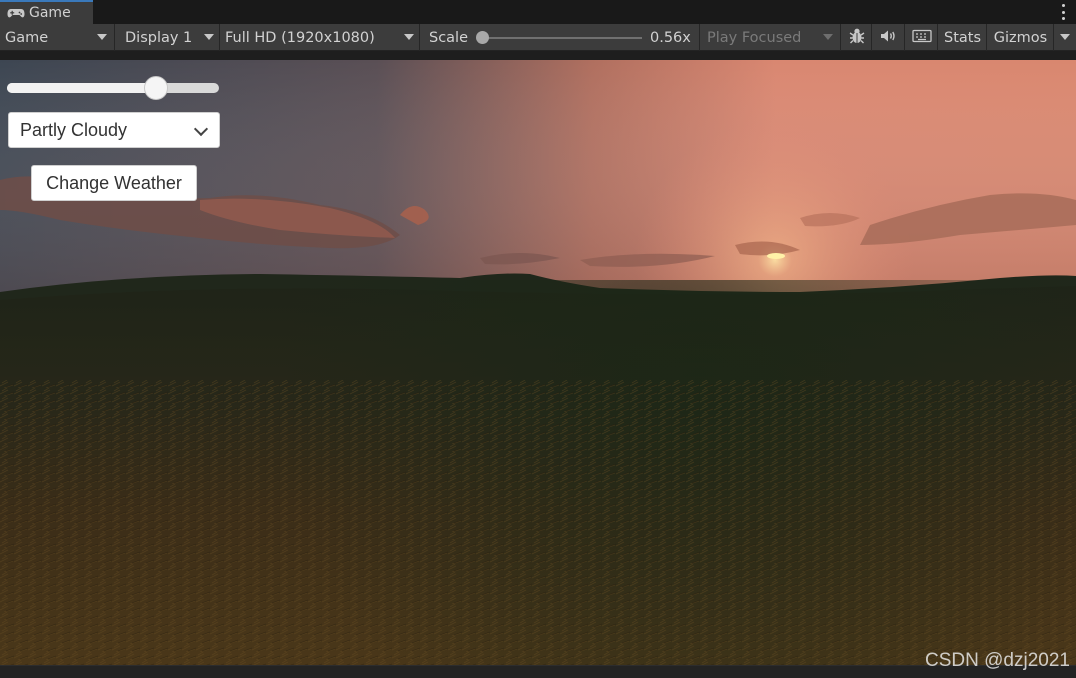 Image resolution: width=1076 pixels, height=678 pixels. What do you see at coordinates (300, 37) in the screenshot?
I see `resolution-label: Full HD (1920x1080)` at bounding box center [300, 37].